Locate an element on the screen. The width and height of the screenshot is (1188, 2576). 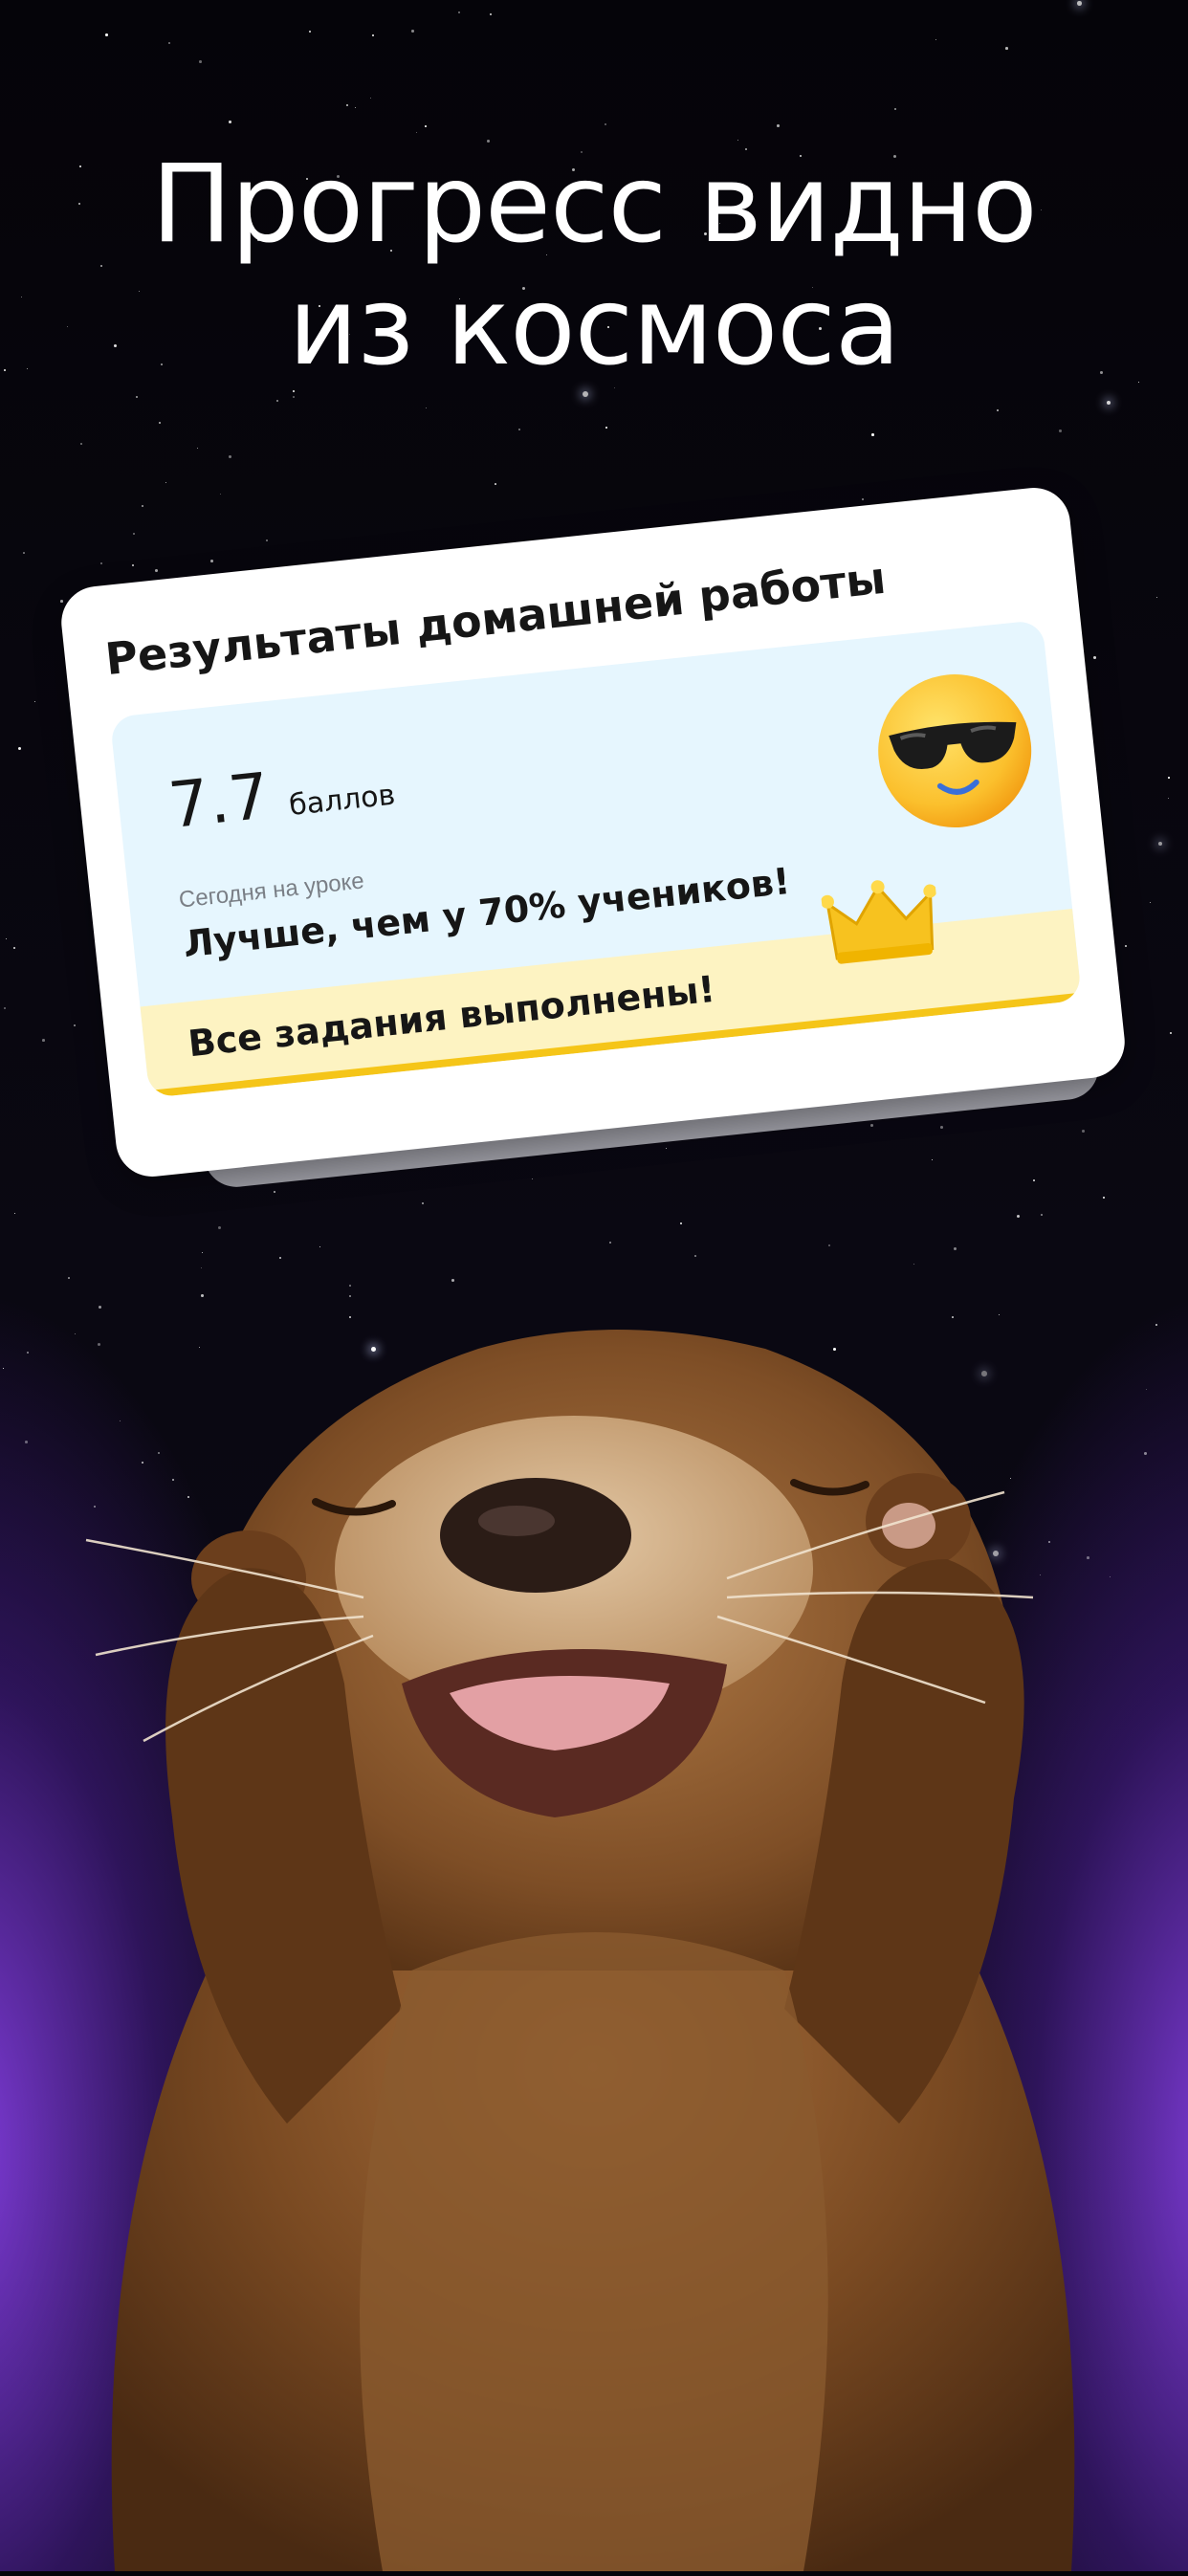
page-title-line-1: Прогресс видно is located at coordinates (594, 205).